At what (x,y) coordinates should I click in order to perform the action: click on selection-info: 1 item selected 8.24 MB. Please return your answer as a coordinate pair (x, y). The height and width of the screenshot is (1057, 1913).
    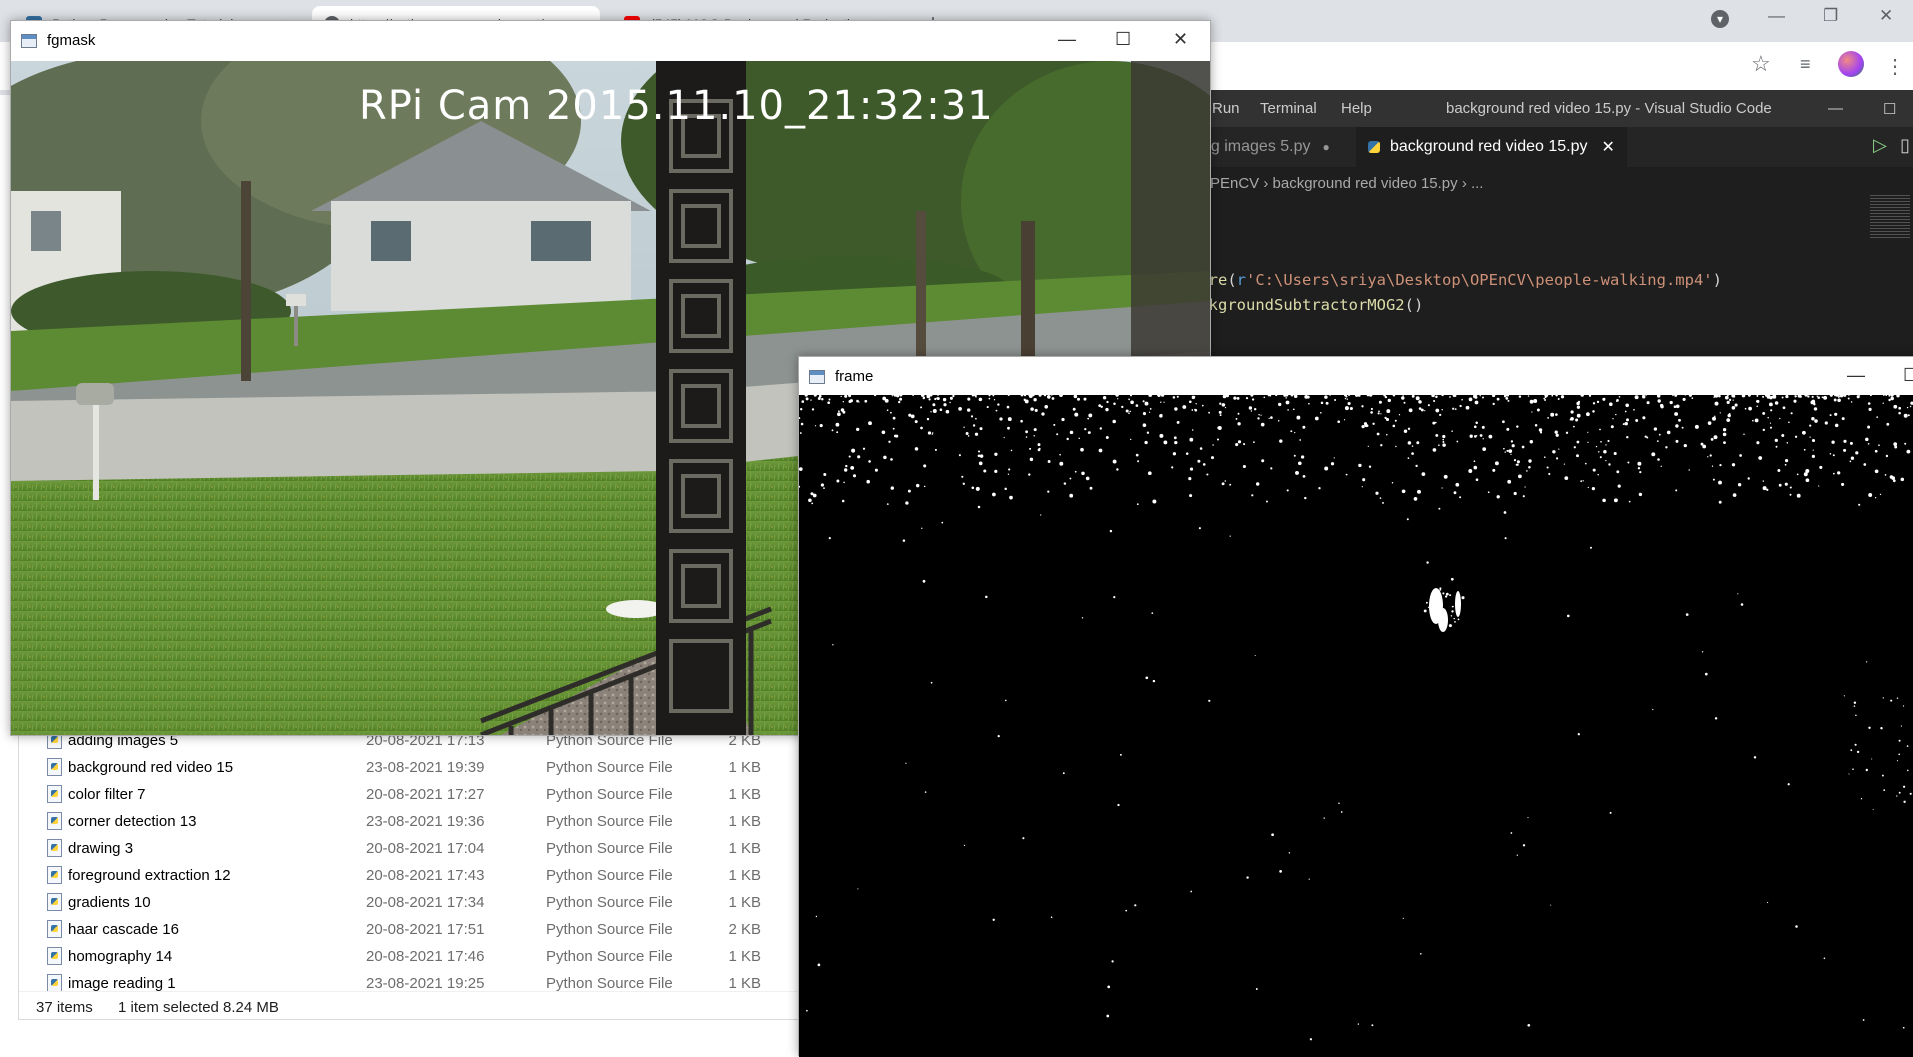
    Looking at the image, I should click on (198, 1007).